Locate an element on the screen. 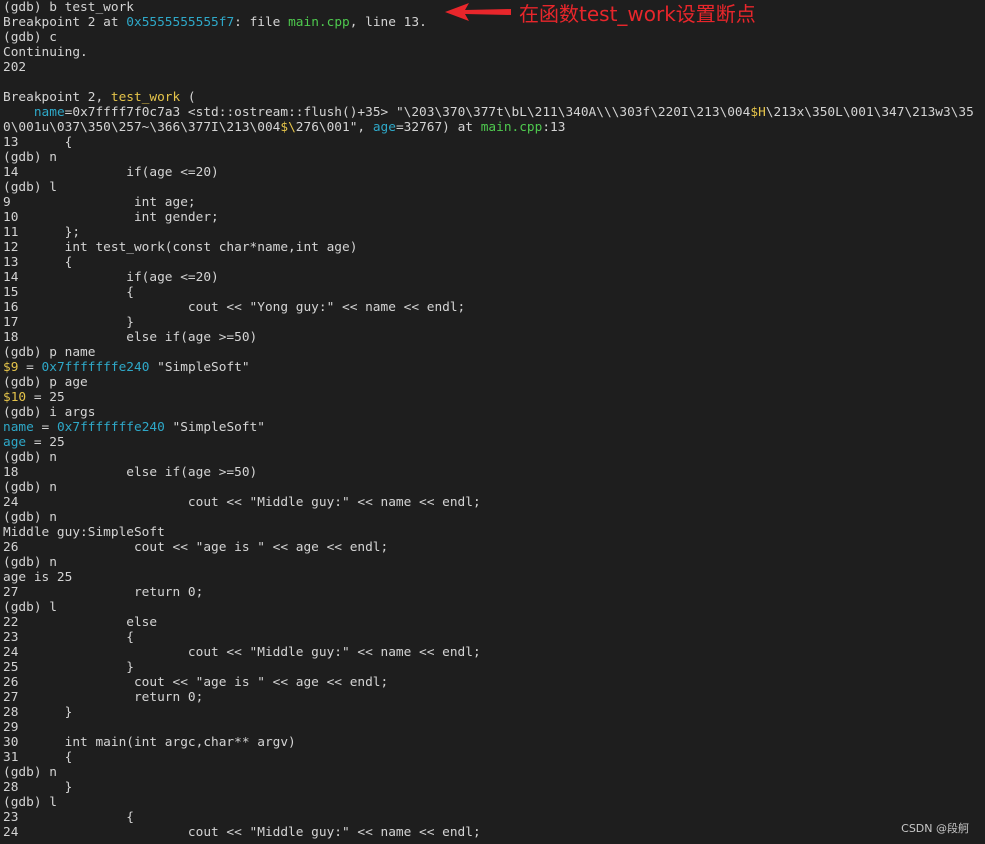 The image size is (985, 844). terminal-text-segment: Breakpoint 2, is located at coordinates (57, 97).